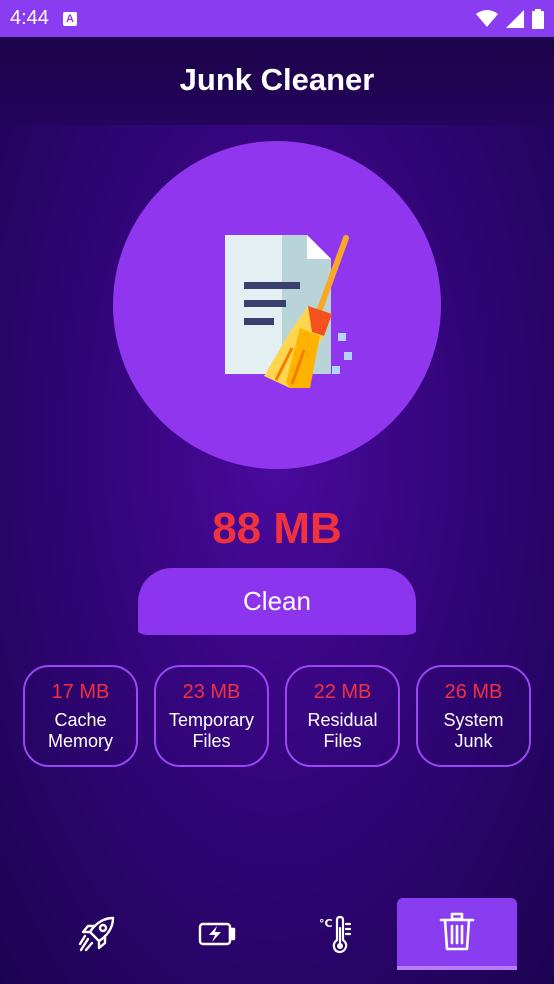  I want to click on bottom-nav: °C, so click(277, 940).